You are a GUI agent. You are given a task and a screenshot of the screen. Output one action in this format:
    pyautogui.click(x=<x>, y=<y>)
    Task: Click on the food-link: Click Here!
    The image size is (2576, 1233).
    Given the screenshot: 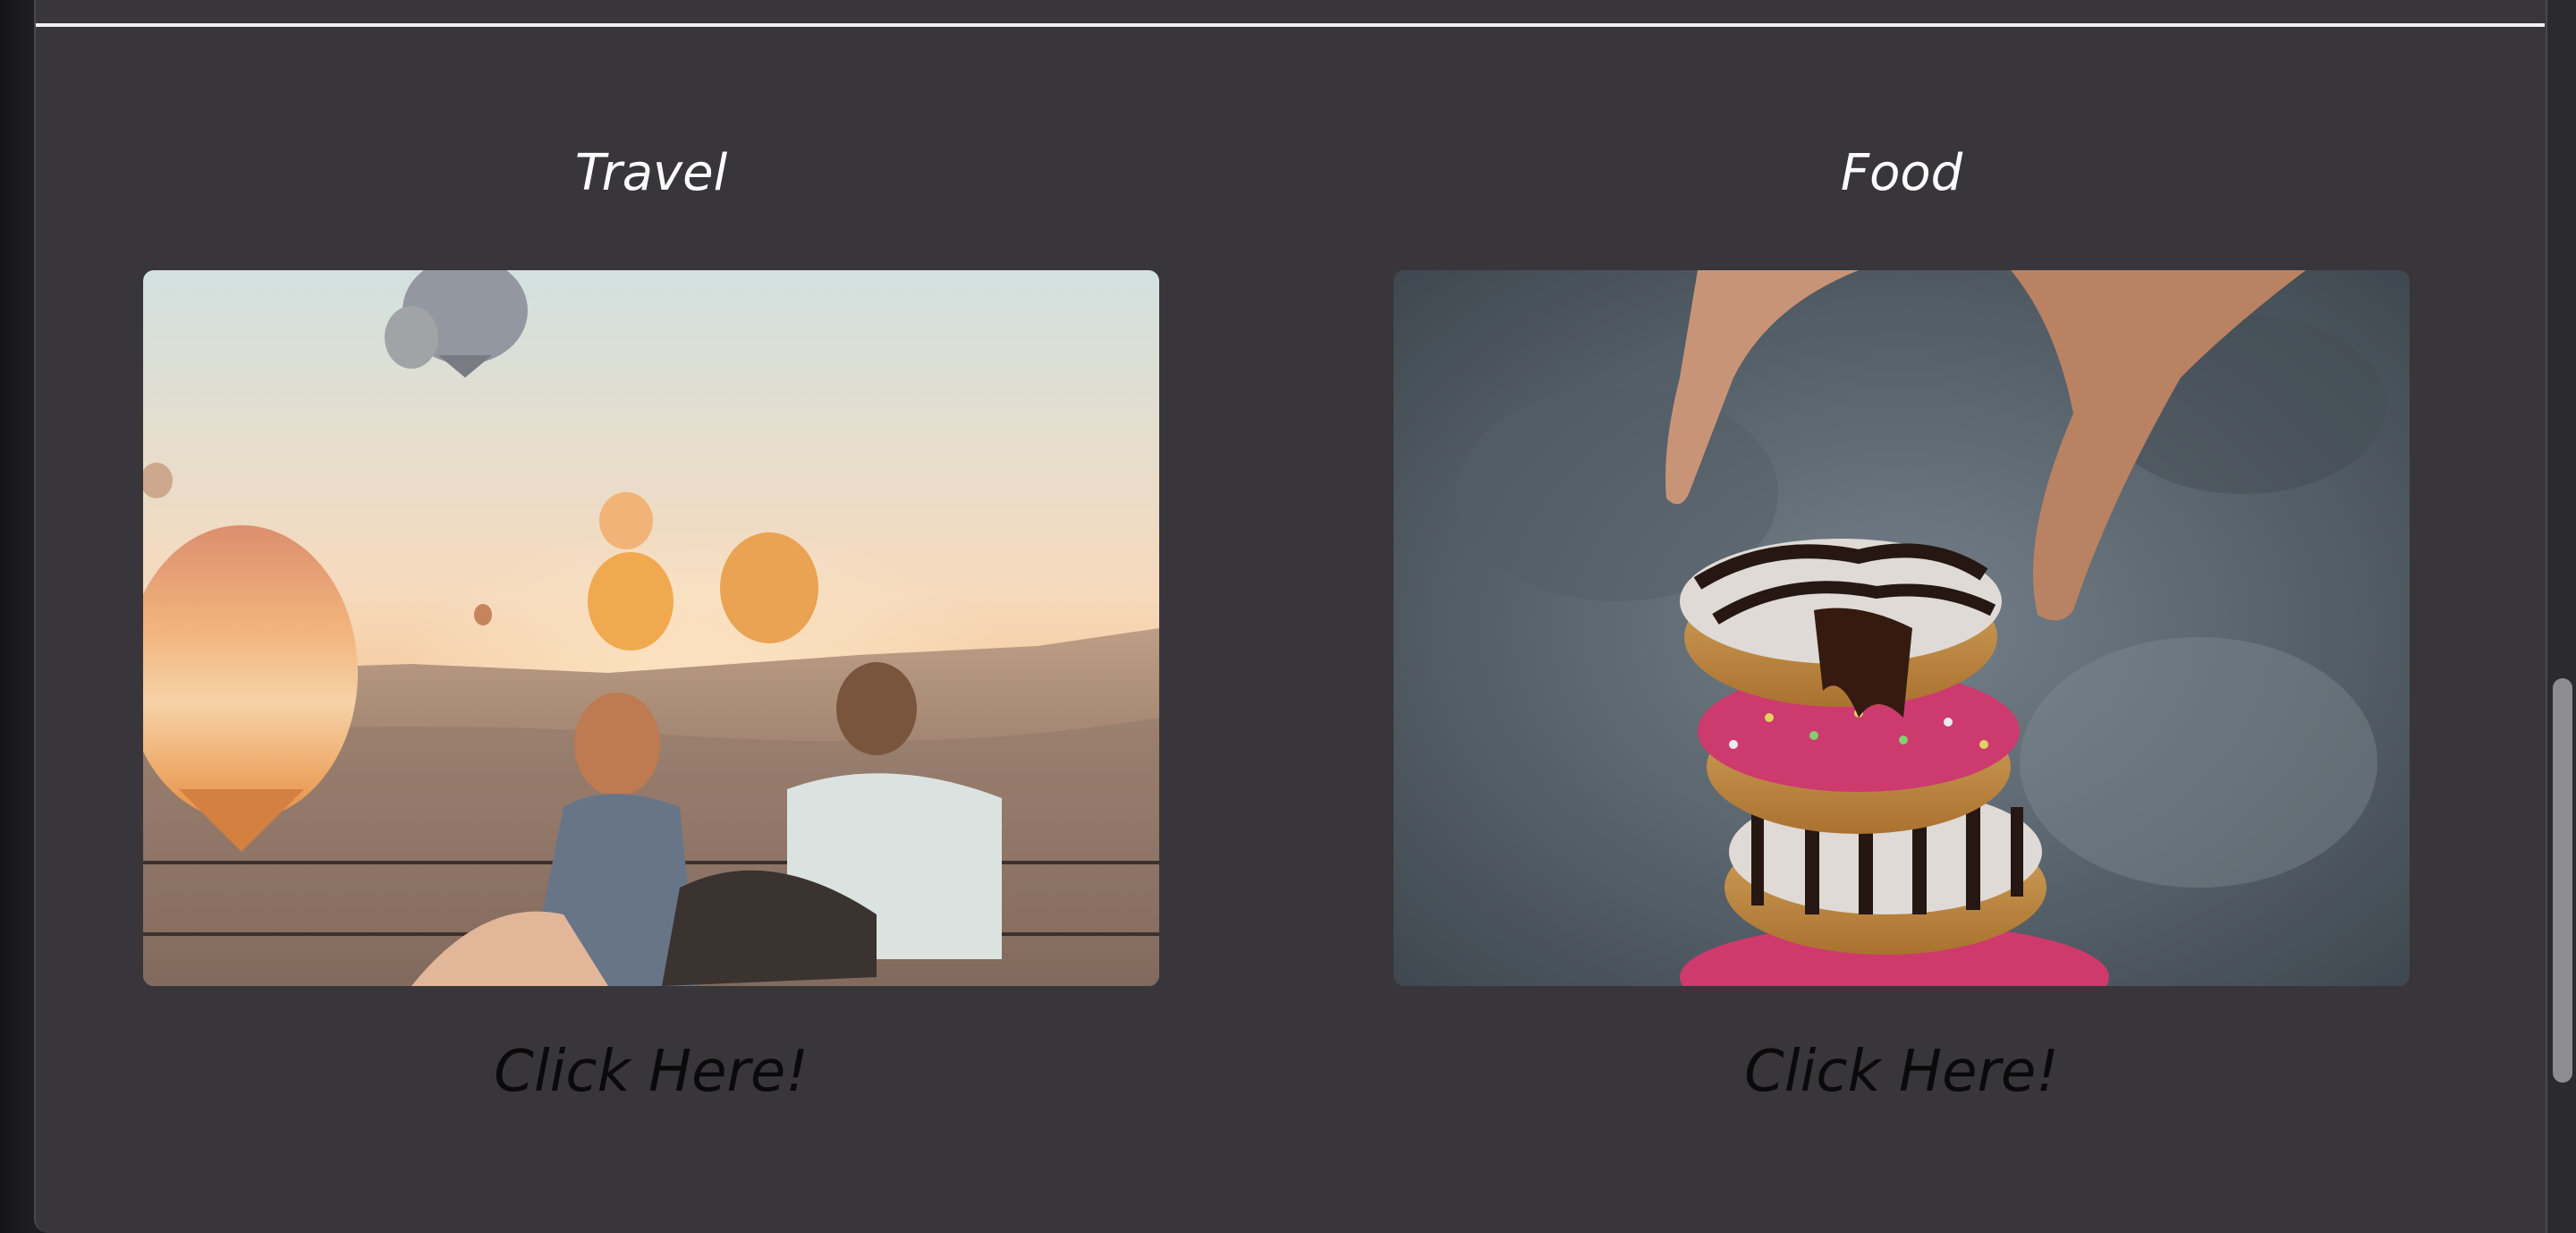 What is the action you would take?
    pyautogui.click(x=1902, y=1072)
    